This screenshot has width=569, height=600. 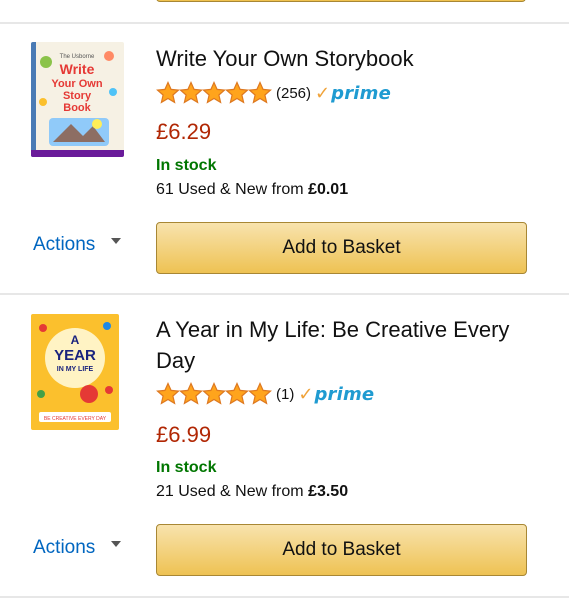 I want to click on product-title-link: Write Your Own Storybook, so click(x=351, y=58).